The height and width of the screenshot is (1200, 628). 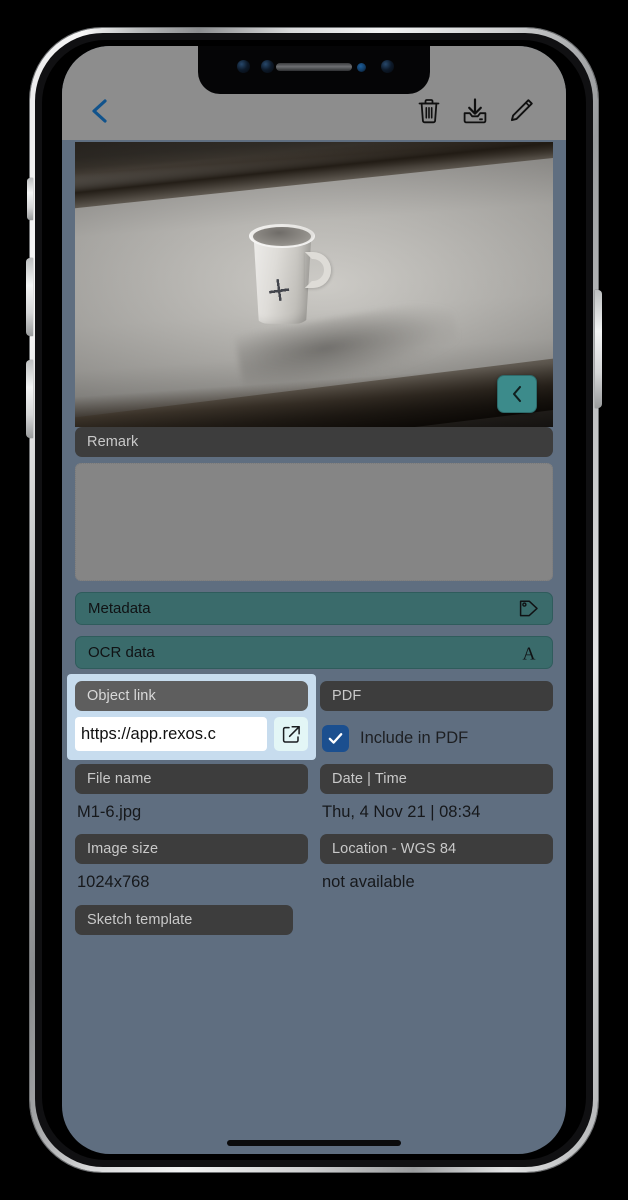 I want to click on mug-interior, so click(x=282, y=236).